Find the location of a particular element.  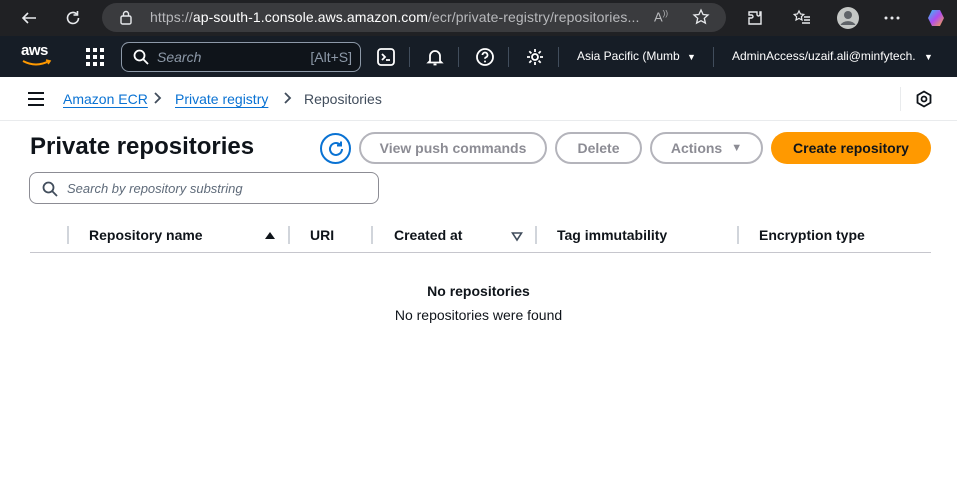

empty-state-title: No repositories is located at coordinates (478, 291).